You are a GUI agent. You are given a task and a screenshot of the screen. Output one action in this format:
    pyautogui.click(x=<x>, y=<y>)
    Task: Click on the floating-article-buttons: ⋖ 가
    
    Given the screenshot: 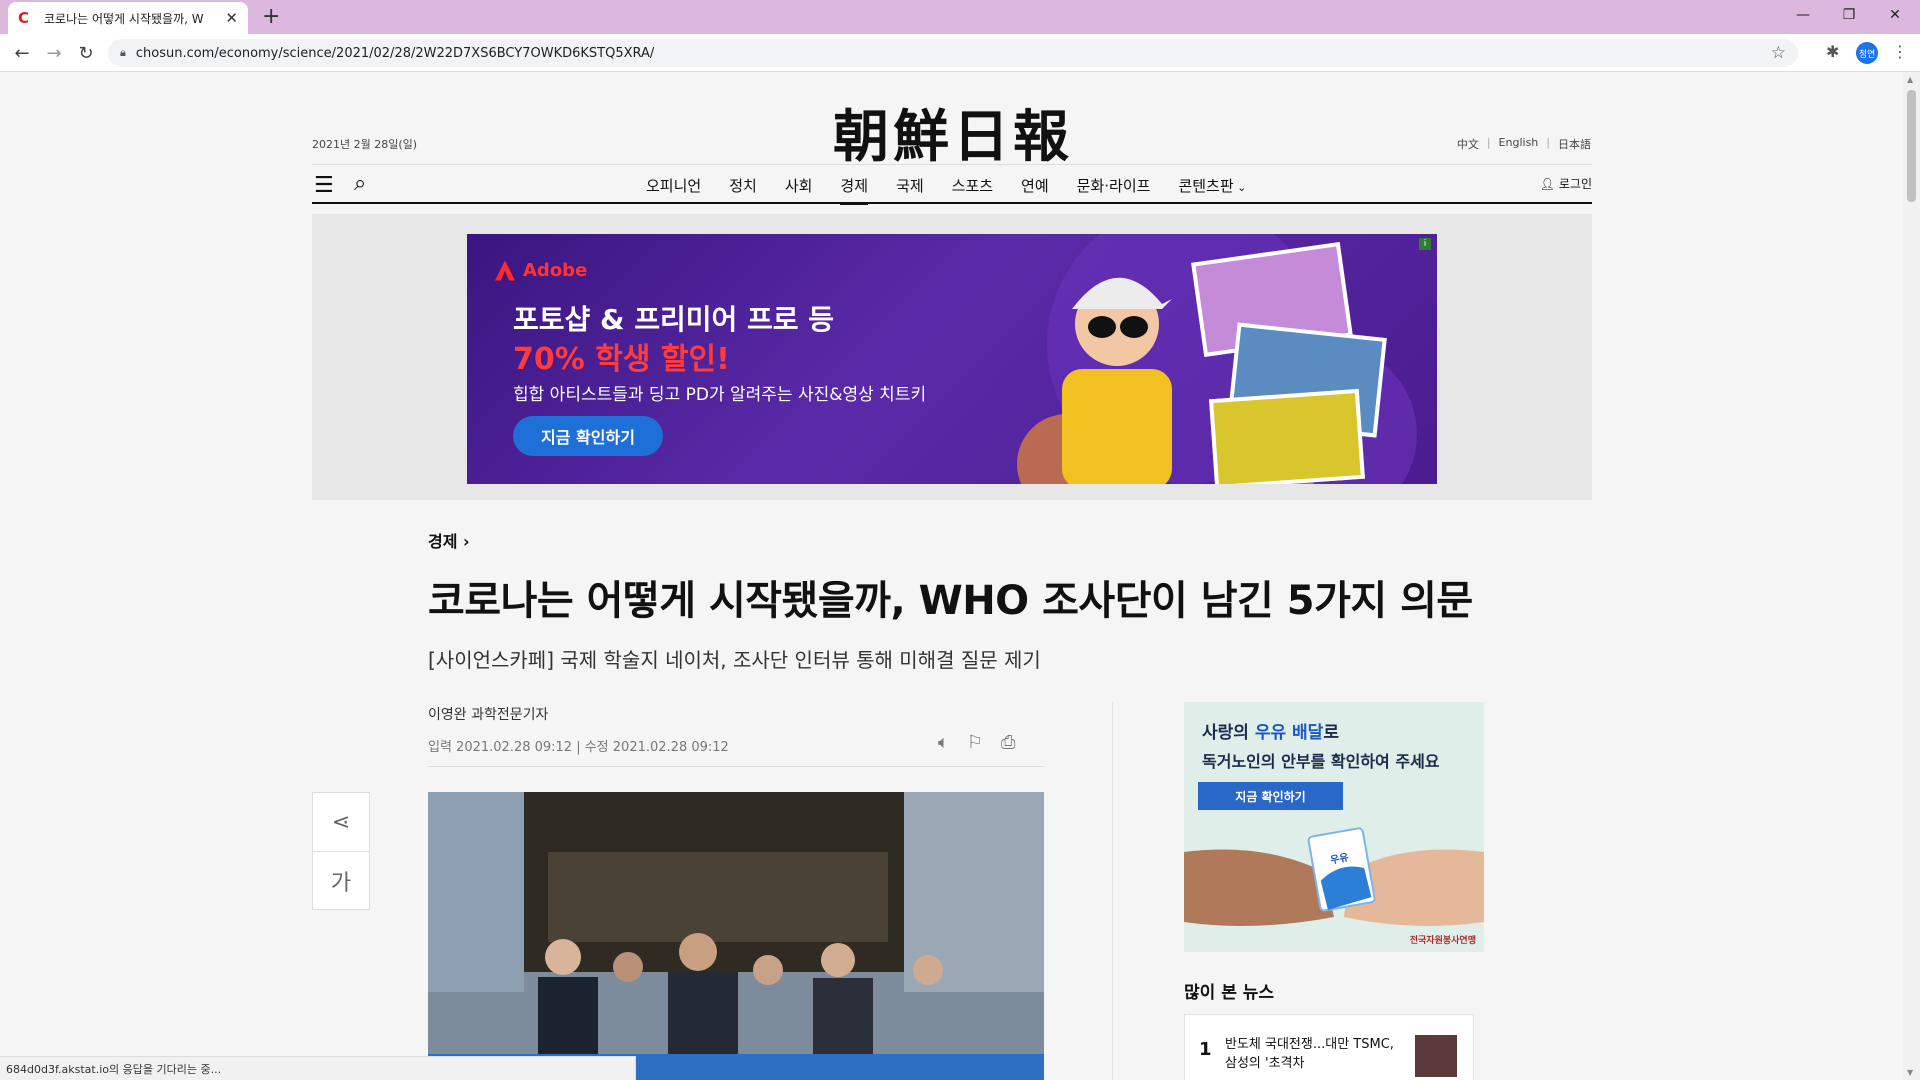 What is the action you would take?
    pyautogui.click(x=341, y=851)
    